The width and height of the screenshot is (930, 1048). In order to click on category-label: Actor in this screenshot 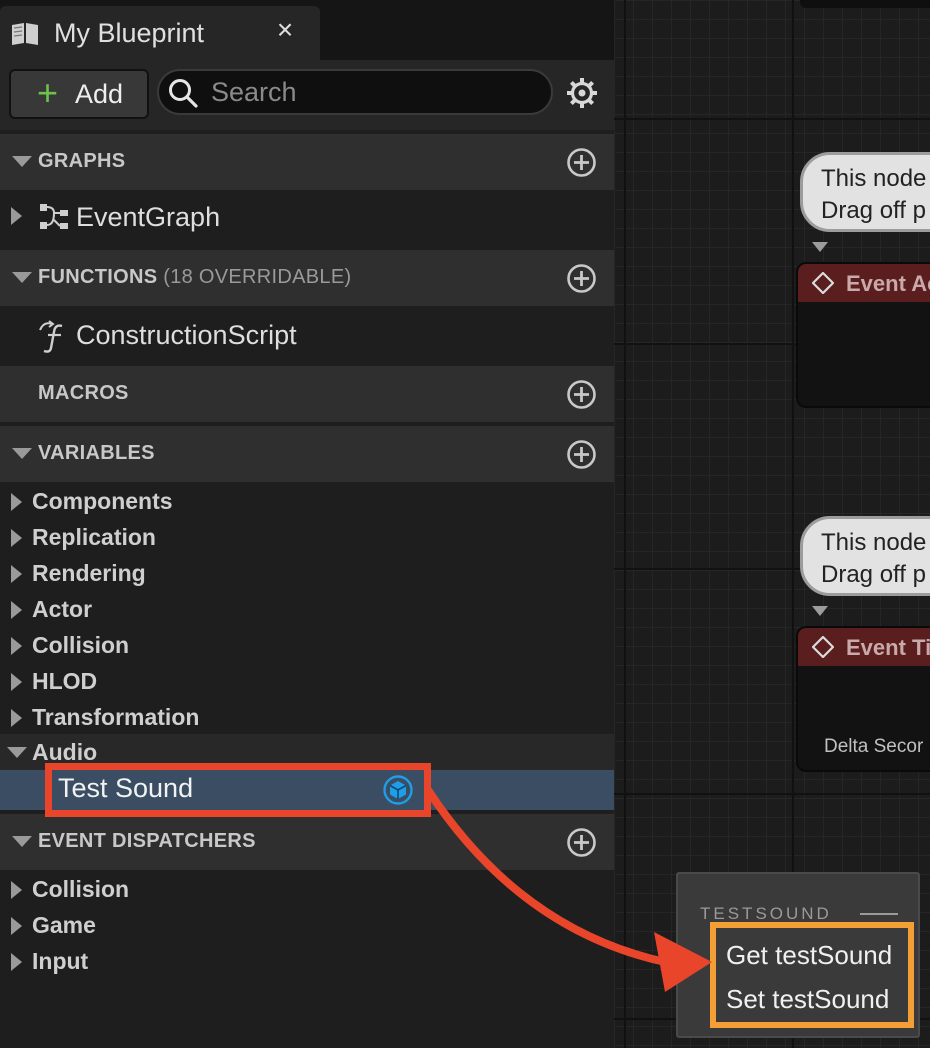, I will do `click(62, 609)`.